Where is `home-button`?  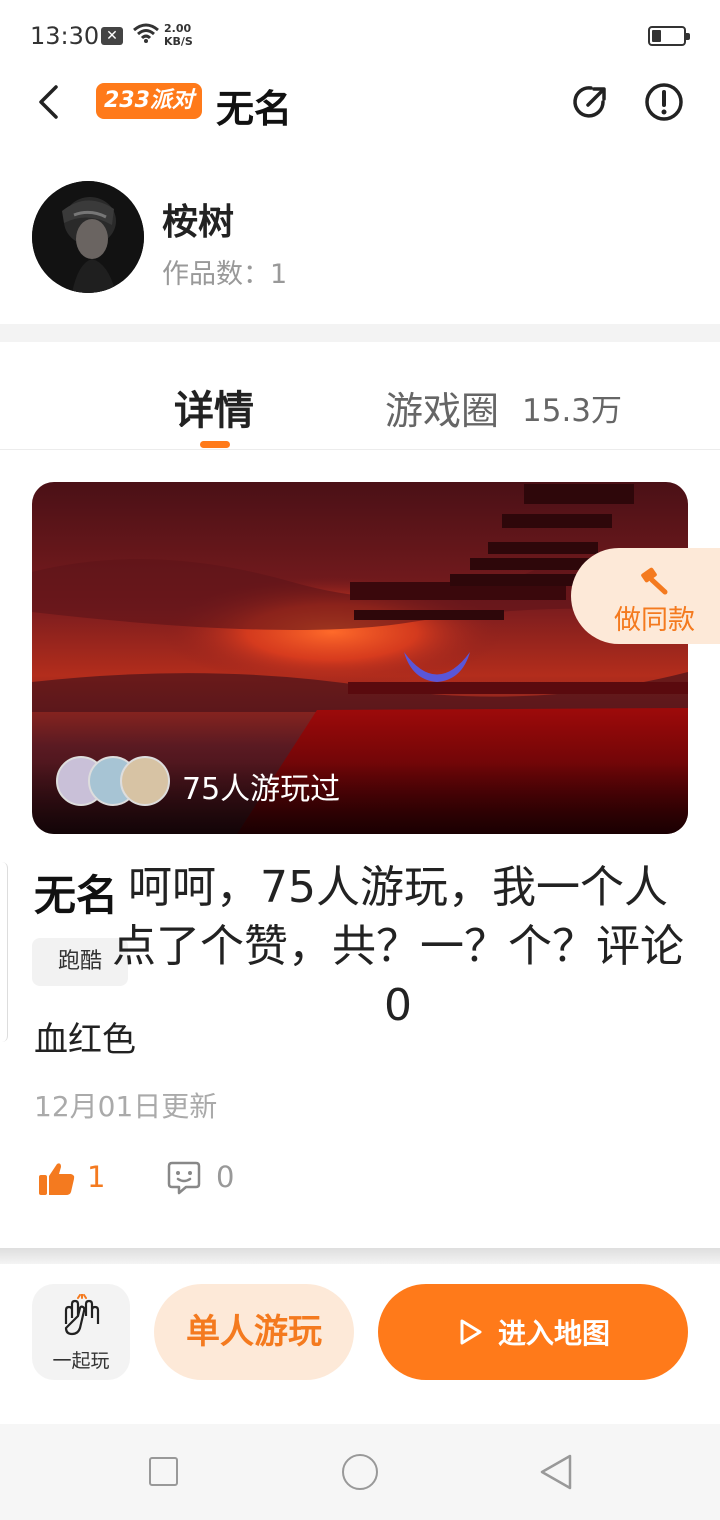
home-button is located at coordinates (360, 1472).